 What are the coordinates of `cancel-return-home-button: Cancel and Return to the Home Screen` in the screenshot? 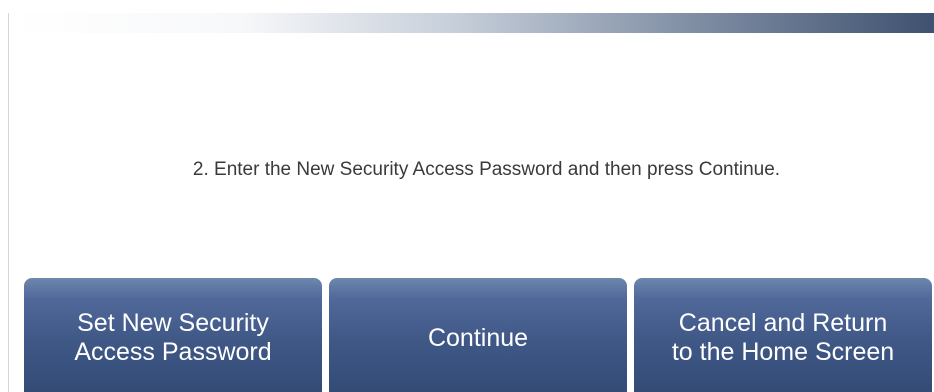 It's located at (783, 335).